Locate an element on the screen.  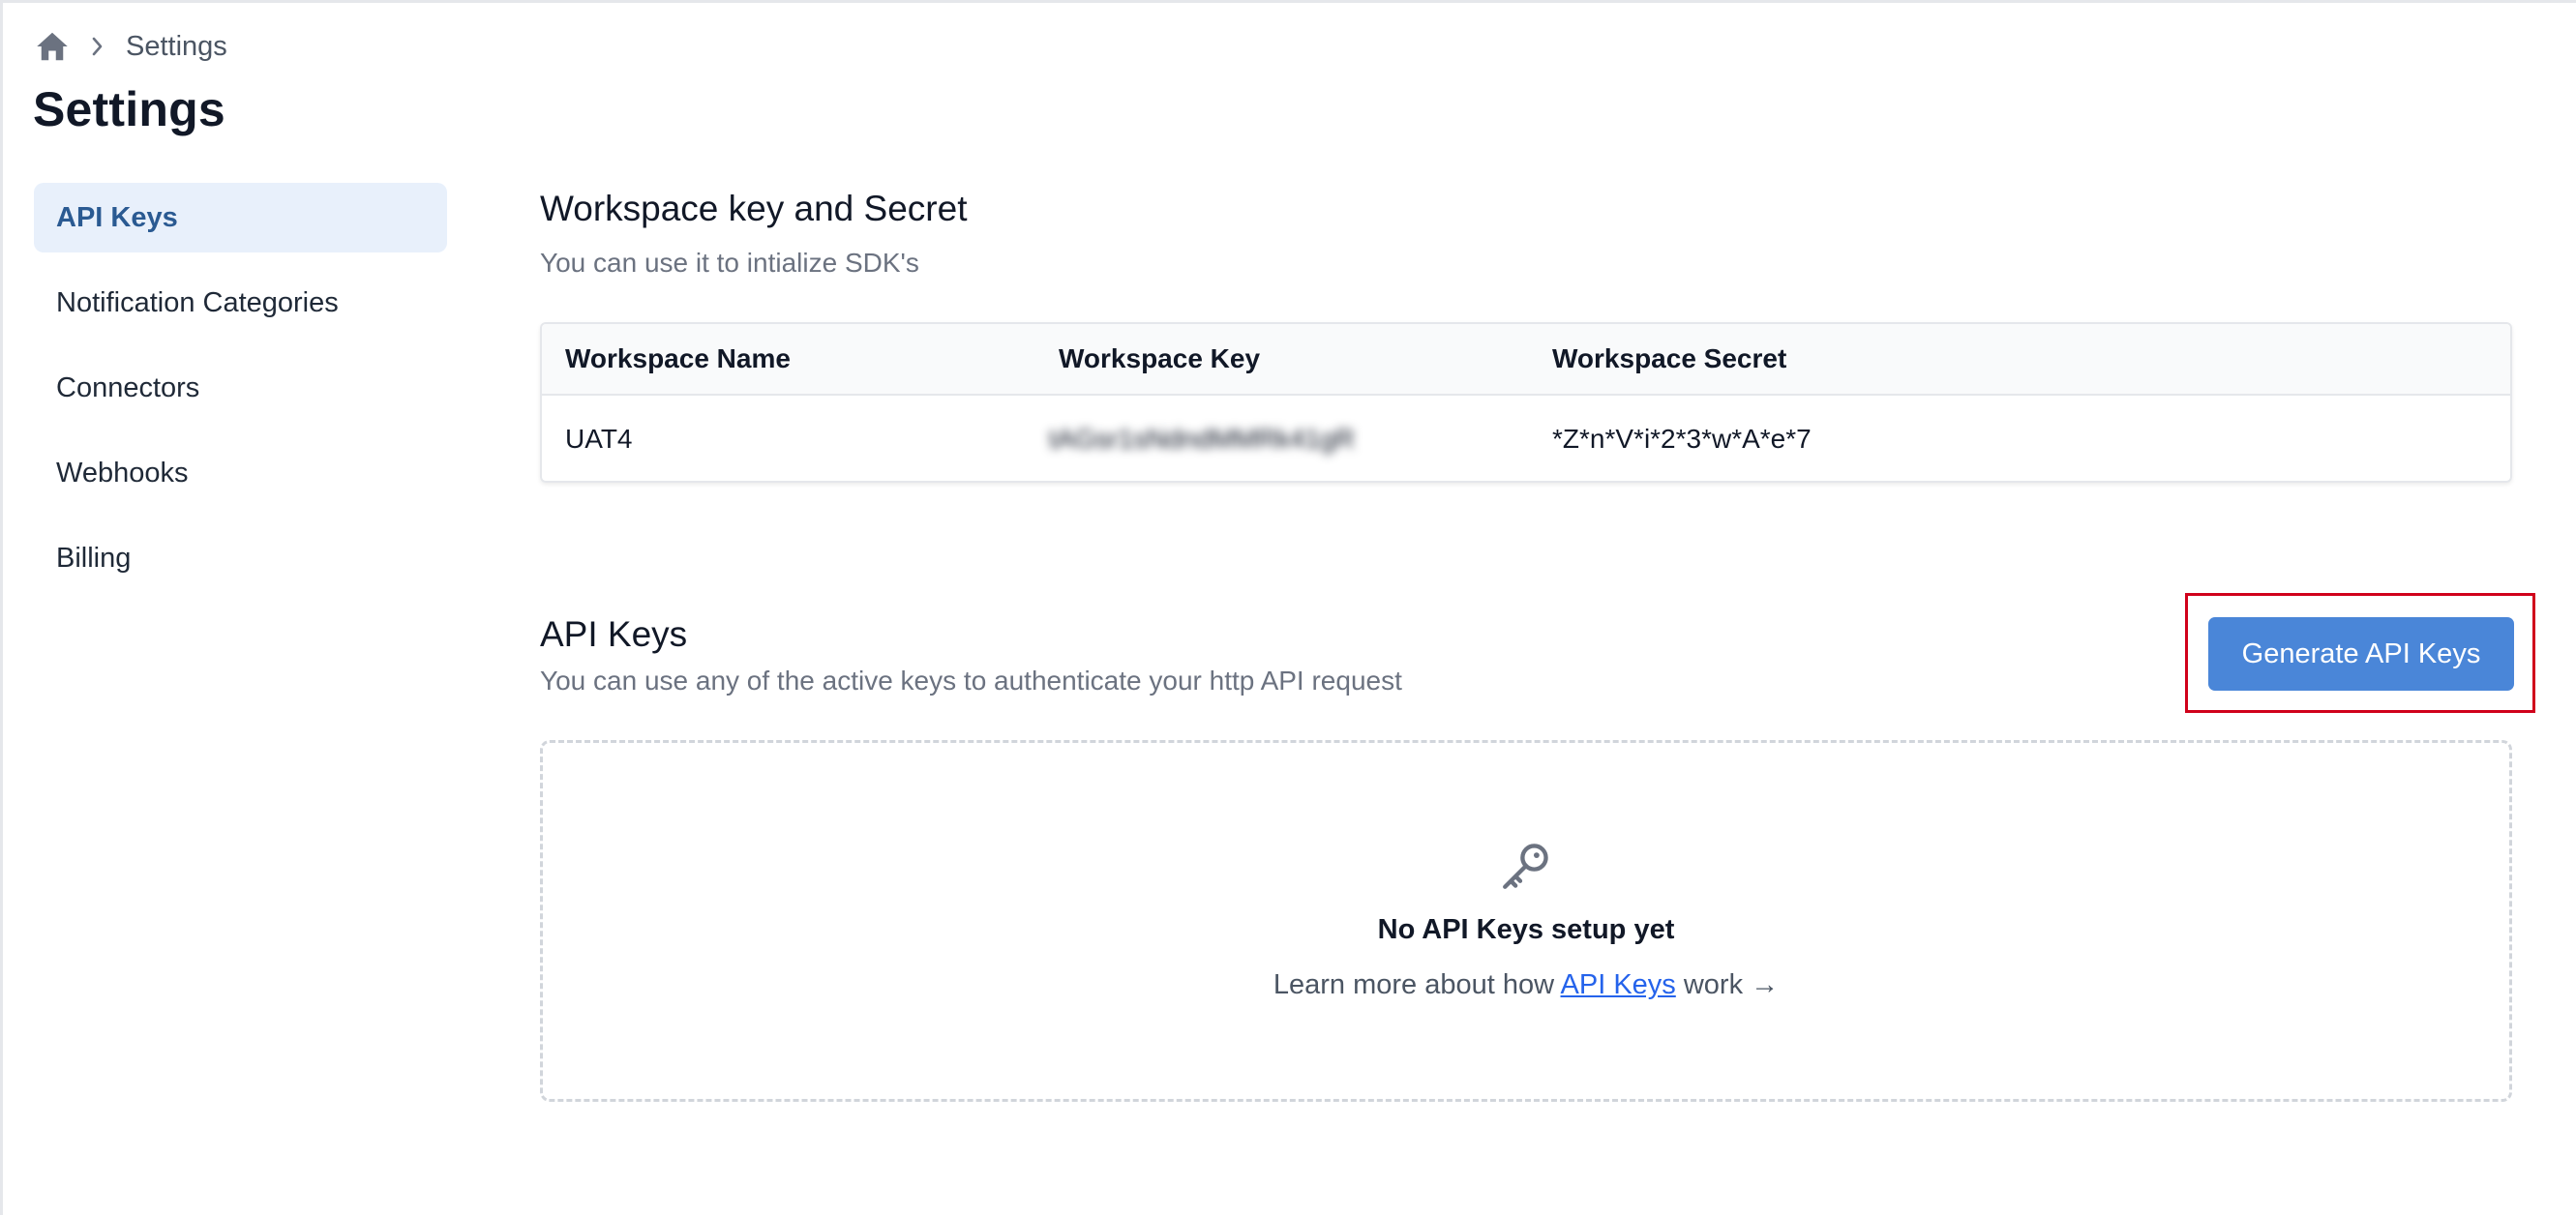
empty-state-learn-more: Learn more about how API Keys work → is located at coordinates (1526, 985).